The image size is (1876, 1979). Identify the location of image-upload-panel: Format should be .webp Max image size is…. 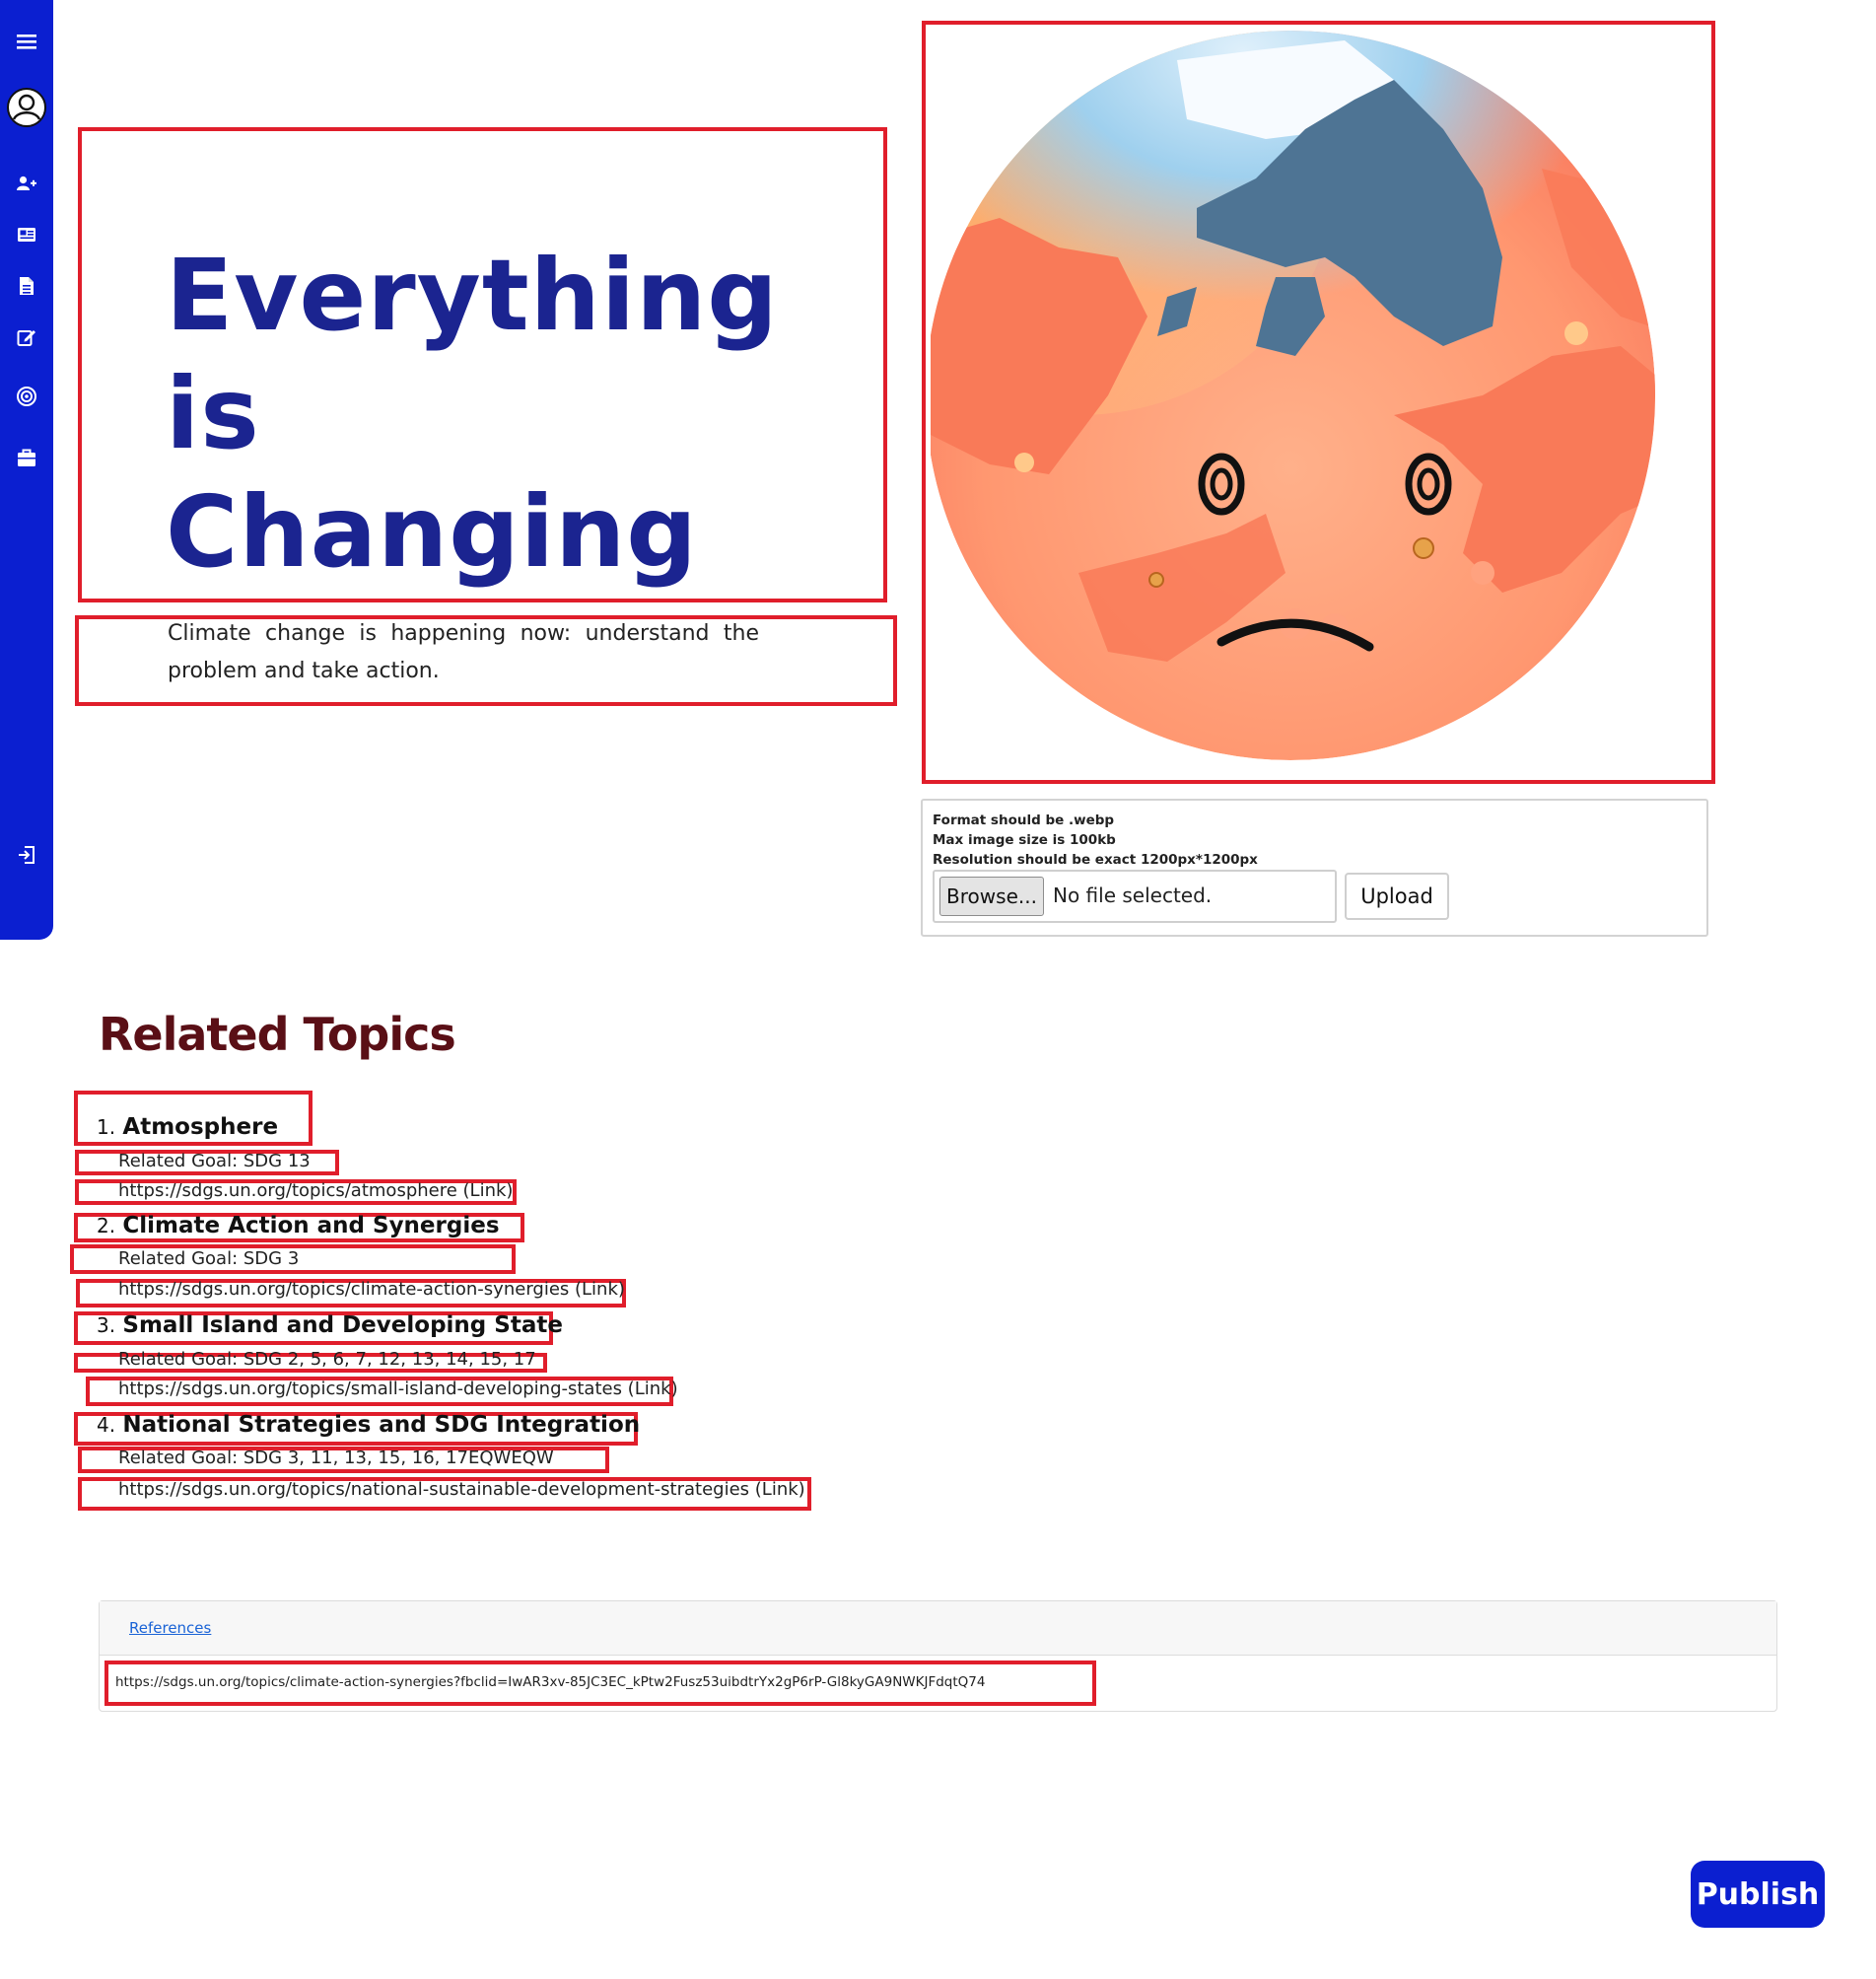
(1314, 868).